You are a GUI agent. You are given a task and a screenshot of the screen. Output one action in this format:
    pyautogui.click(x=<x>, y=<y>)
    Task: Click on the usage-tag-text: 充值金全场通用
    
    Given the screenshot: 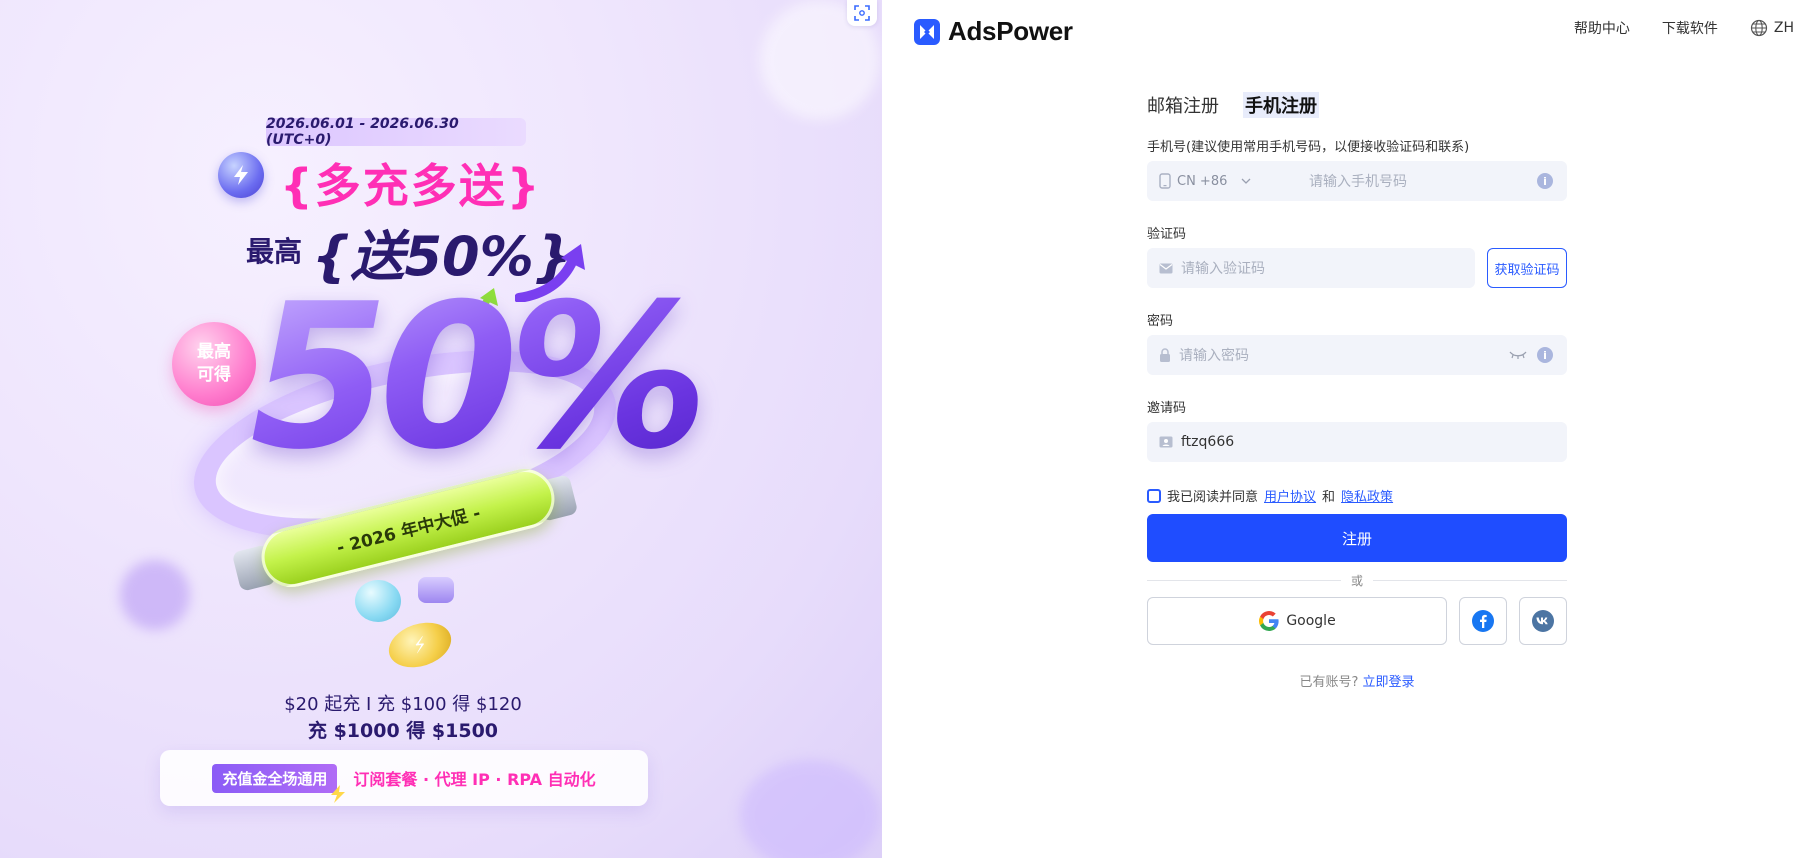 What is the action you would take?
    pyautogui.click(x=275, y=778)
    